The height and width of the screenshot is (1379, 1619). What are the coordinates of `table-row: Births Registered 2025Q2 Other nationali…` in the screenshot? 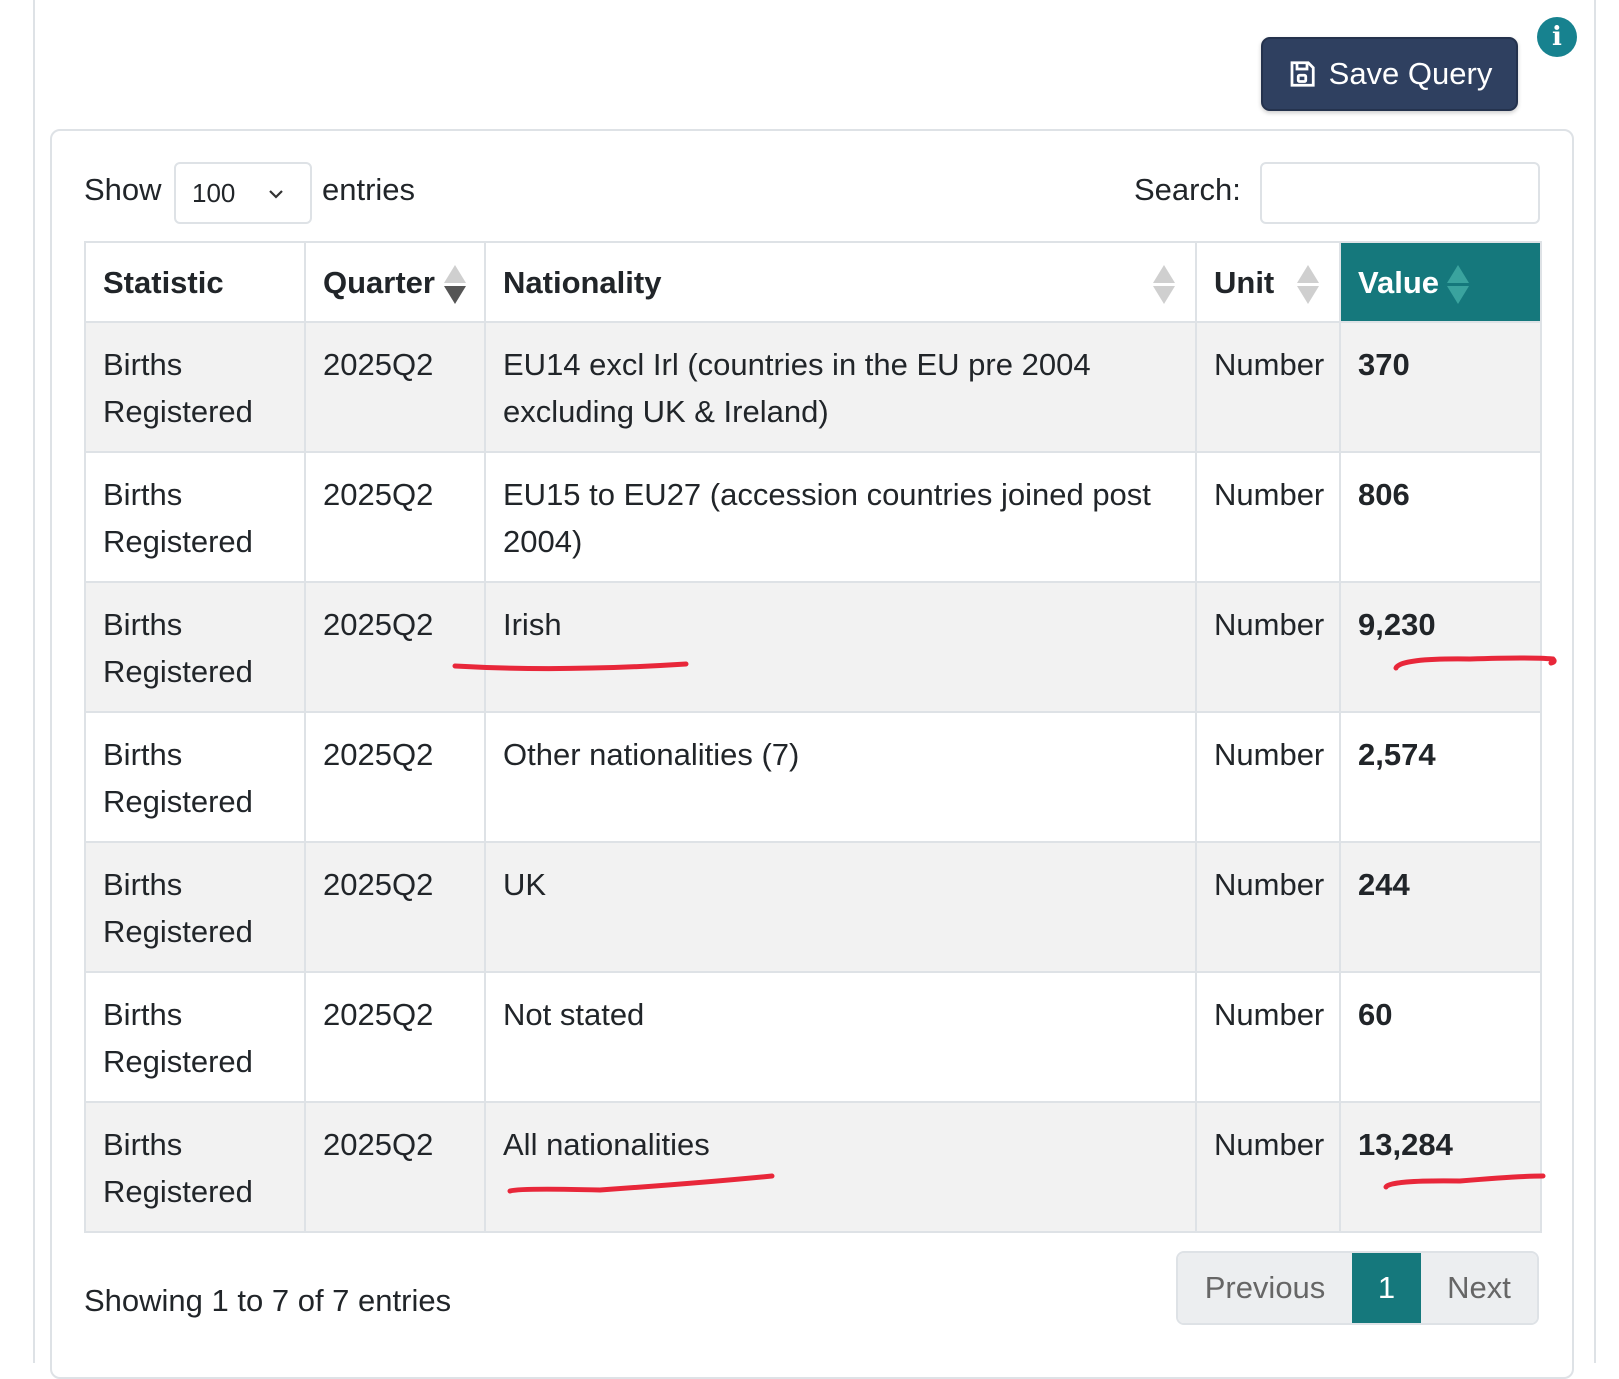 It's located at (813, 777).